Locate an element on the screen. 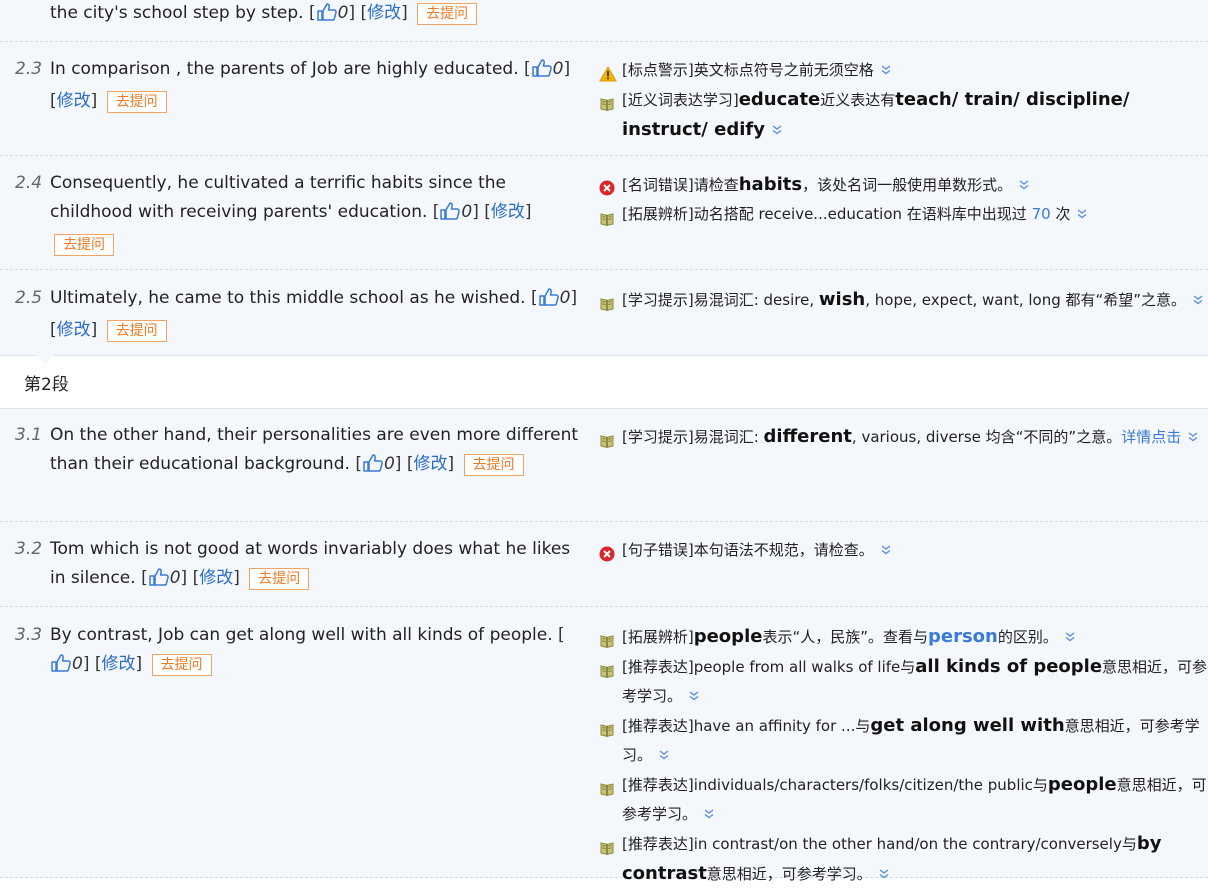 The height and width of the screenshot is (889, 1208). keyword: educate is located at coordinates (779, 99).